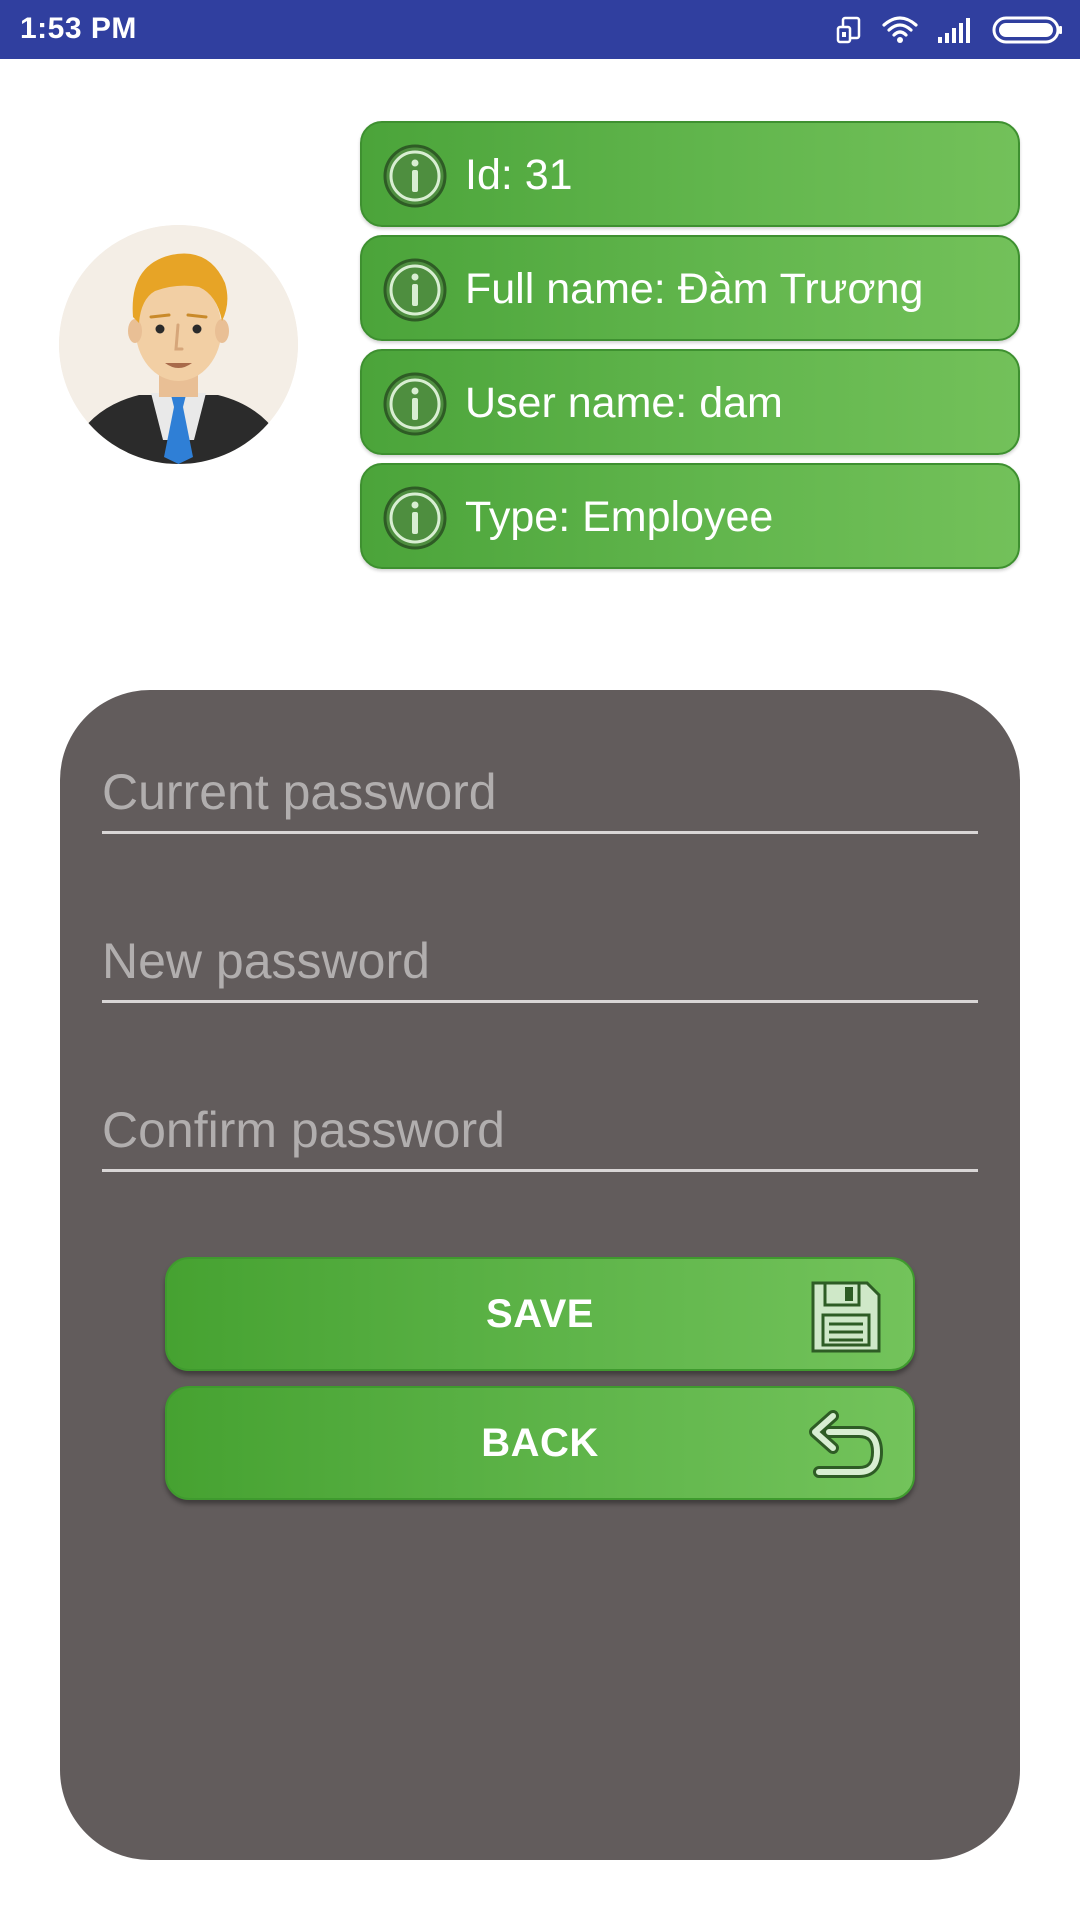  Describe the element at coordinates (624, 403) in the screenshot. I see `info-user-name-text: User name: dam` at that location.